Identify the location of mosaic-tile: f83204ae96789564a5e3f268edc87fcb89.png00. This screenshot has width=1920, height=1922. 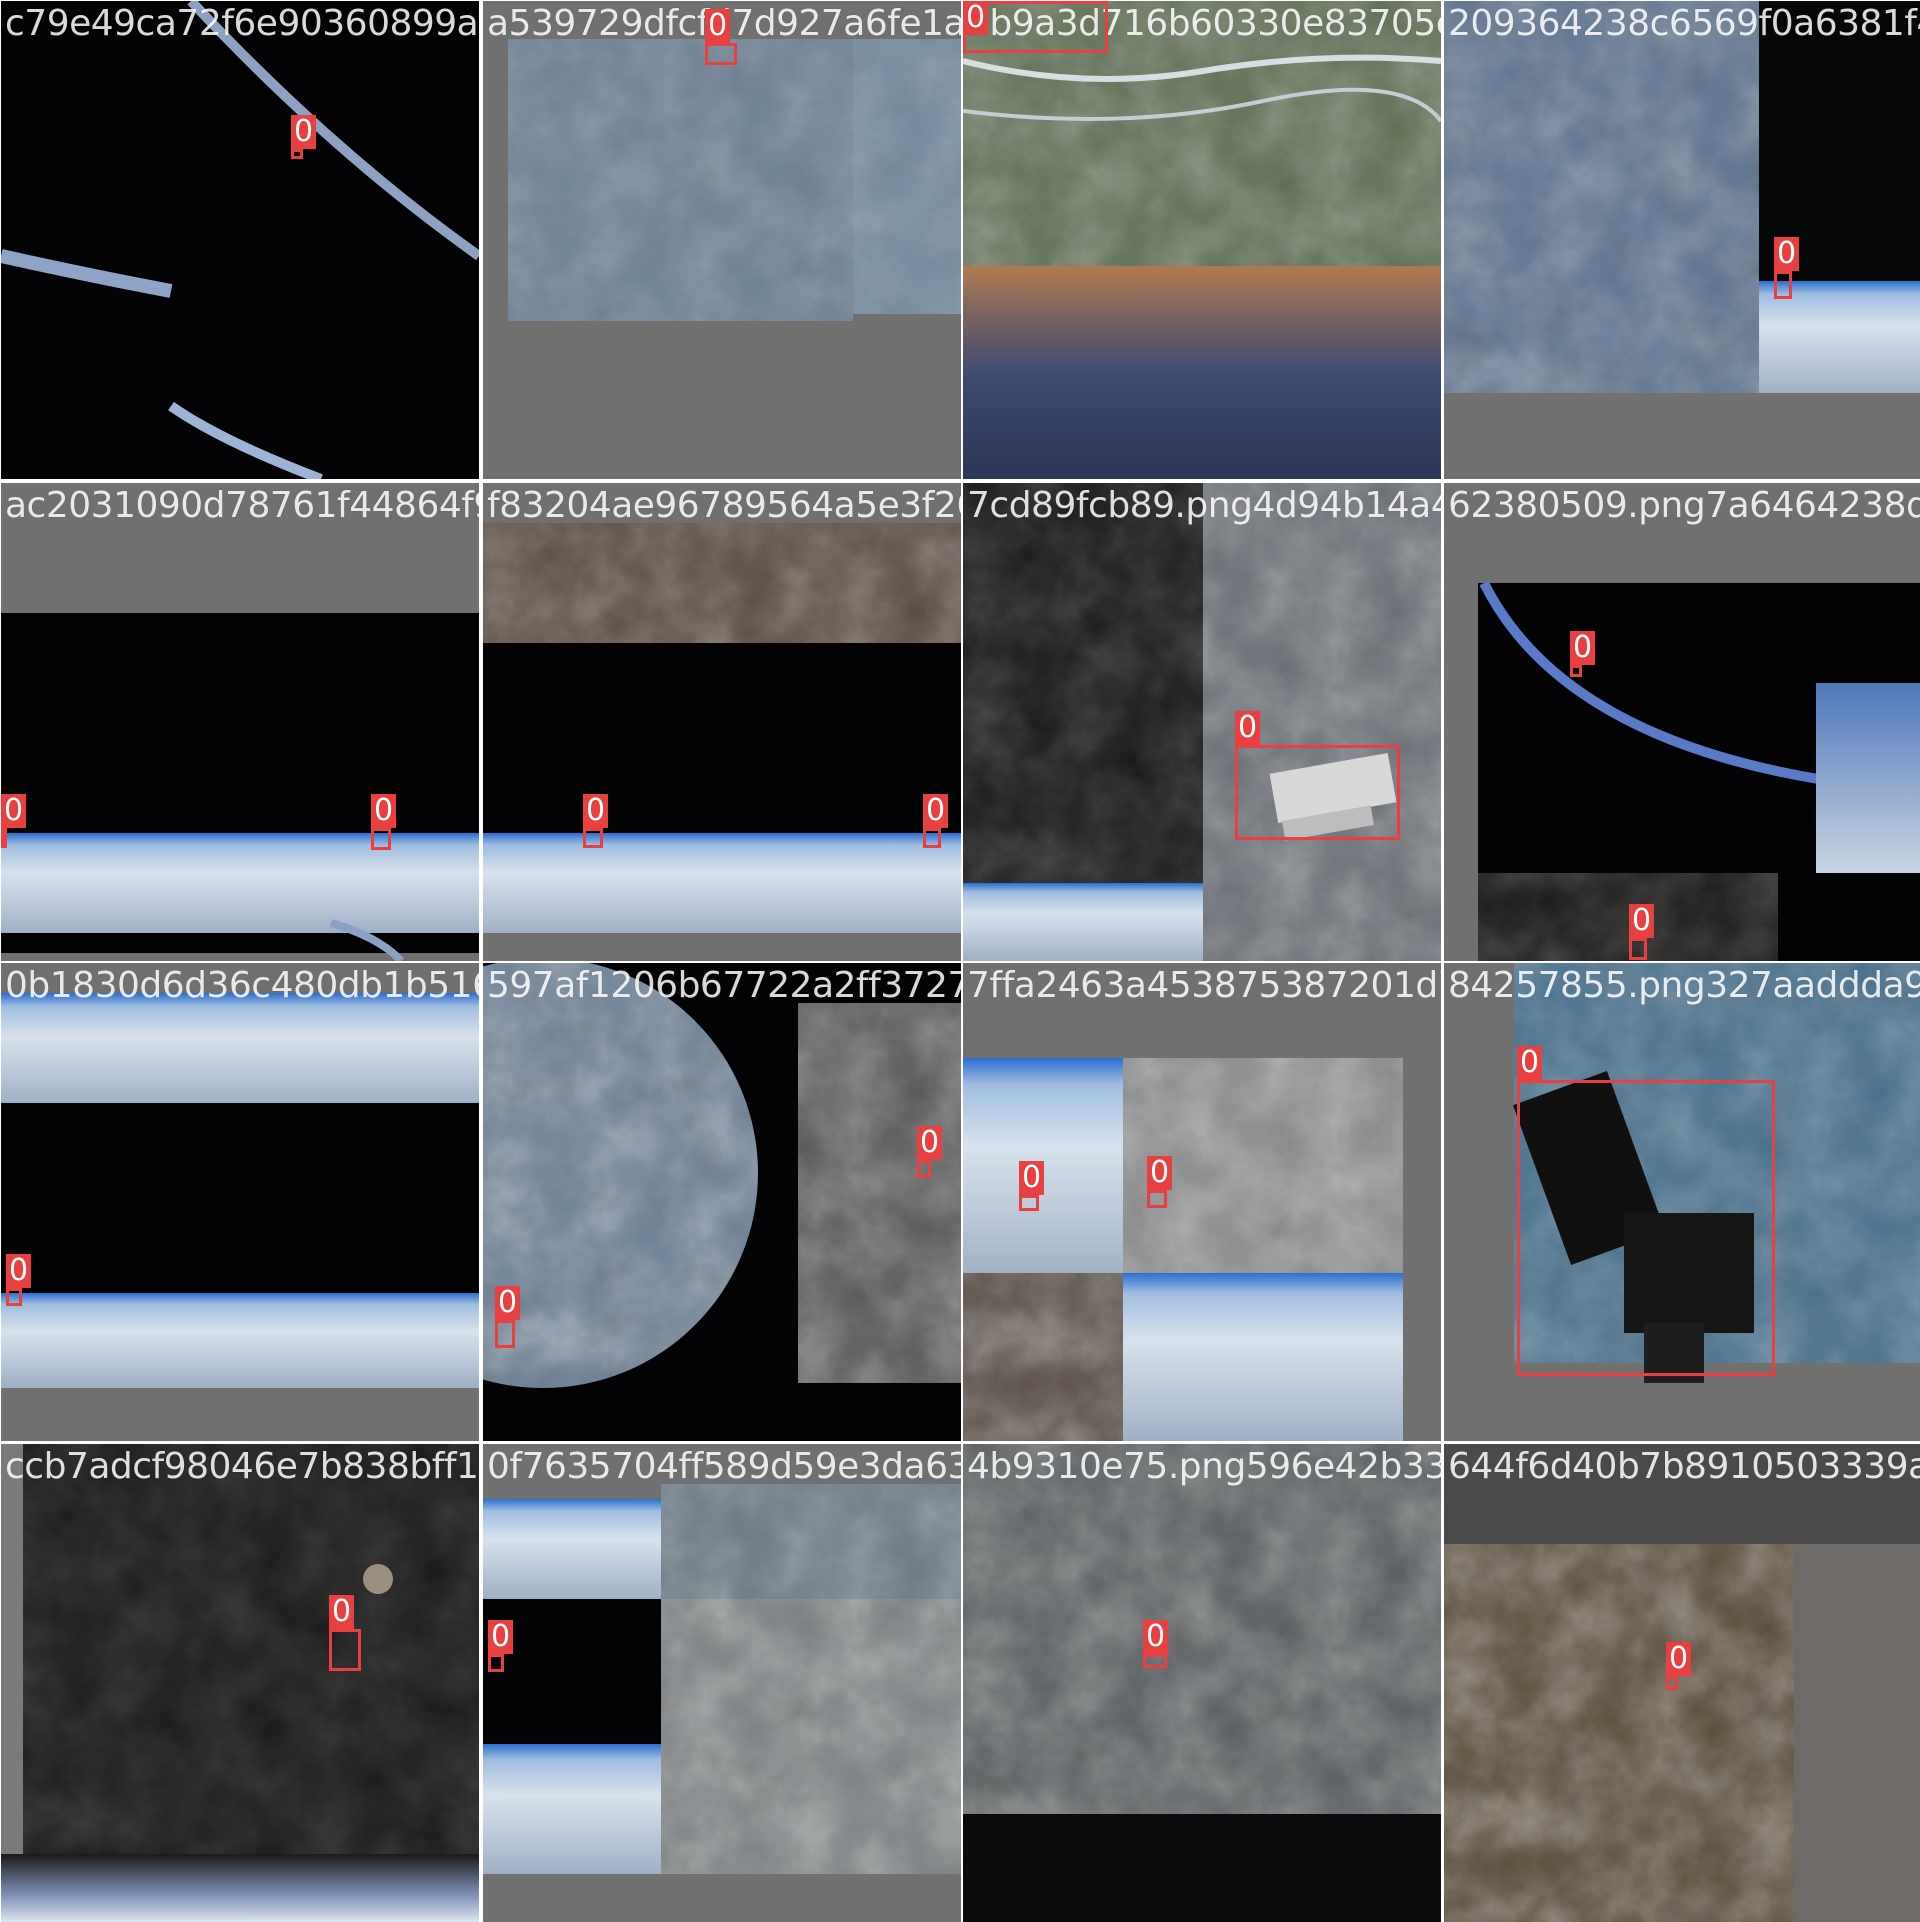
(722, 722).